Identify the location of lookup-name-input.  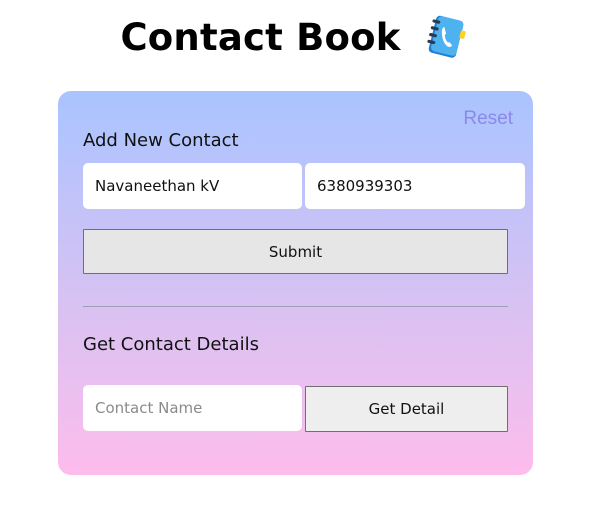
(192, 408).